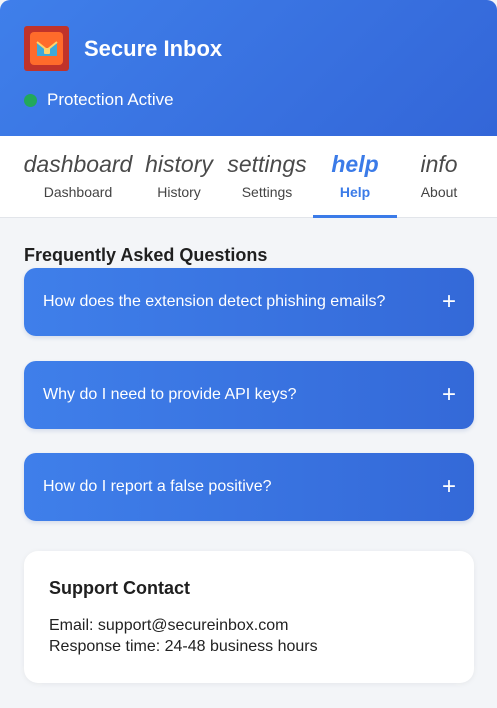 This screenshot has height=708, width=497. I want to click on faq-question: Why do I need to provide API keys?, so click(170, 394).